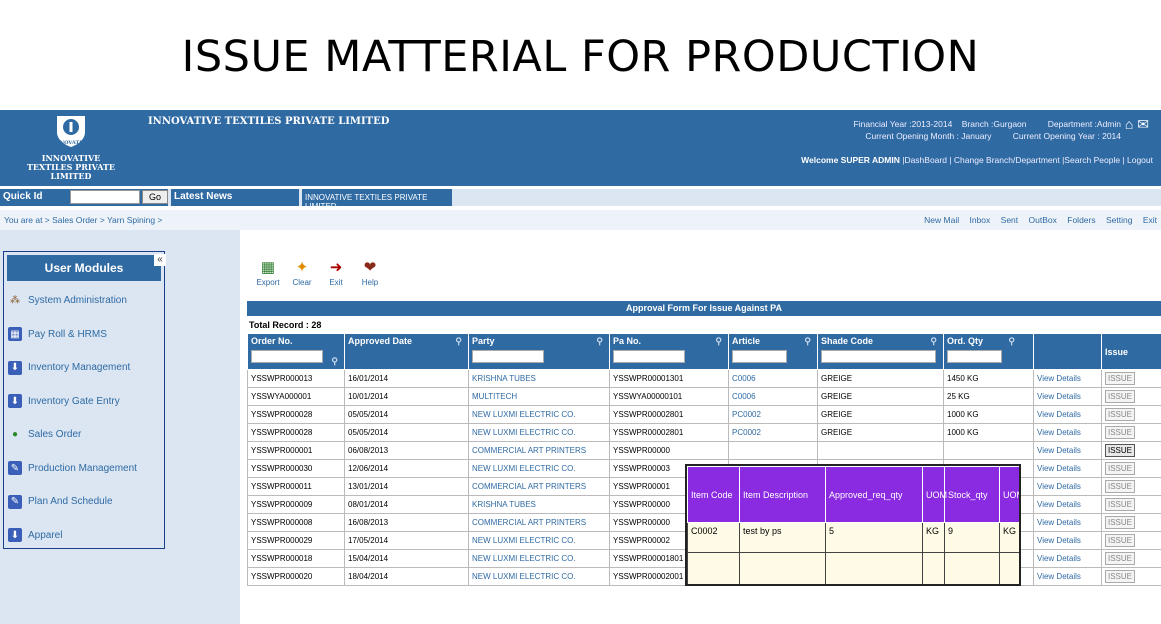  I want to click on order-no-filter, so click(287, 356).